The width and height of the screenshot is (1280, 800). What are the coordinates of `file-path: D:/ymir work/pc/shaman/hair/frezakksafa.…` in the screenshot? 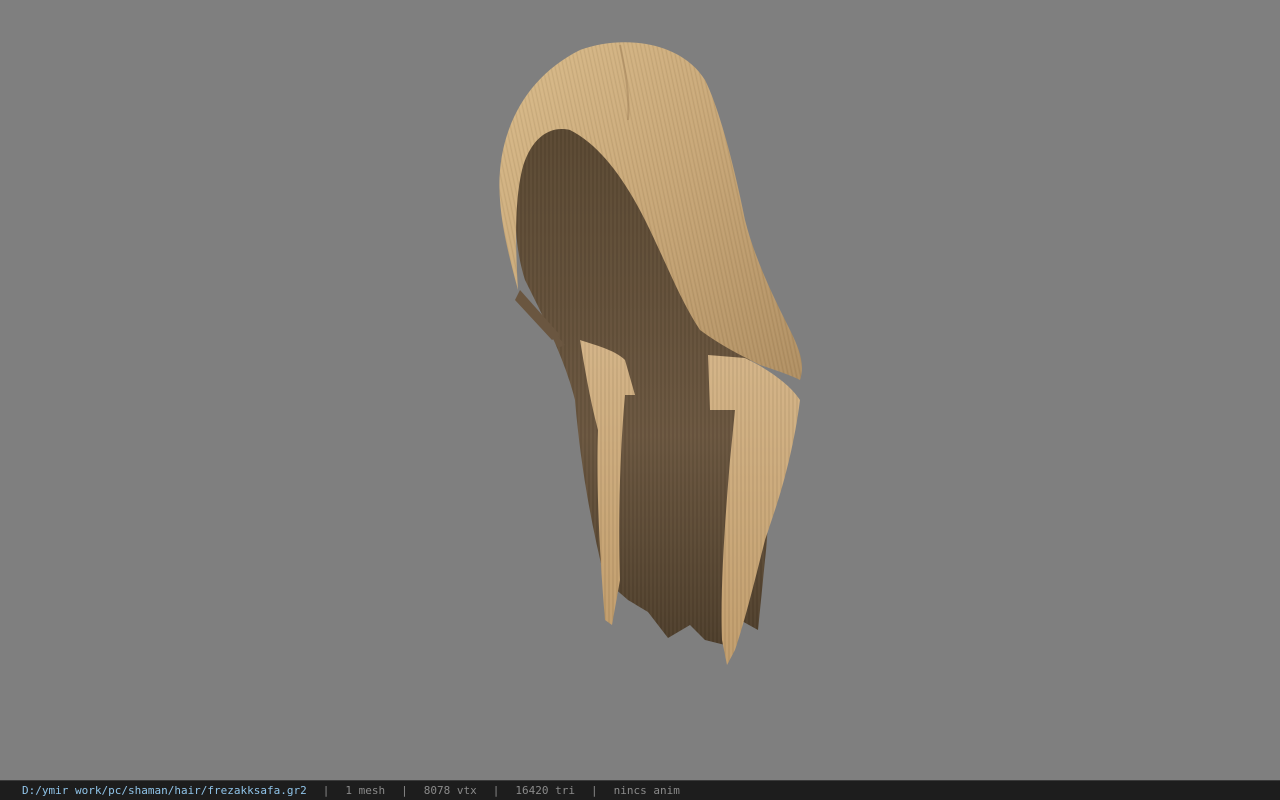 It's located at (164, 790).